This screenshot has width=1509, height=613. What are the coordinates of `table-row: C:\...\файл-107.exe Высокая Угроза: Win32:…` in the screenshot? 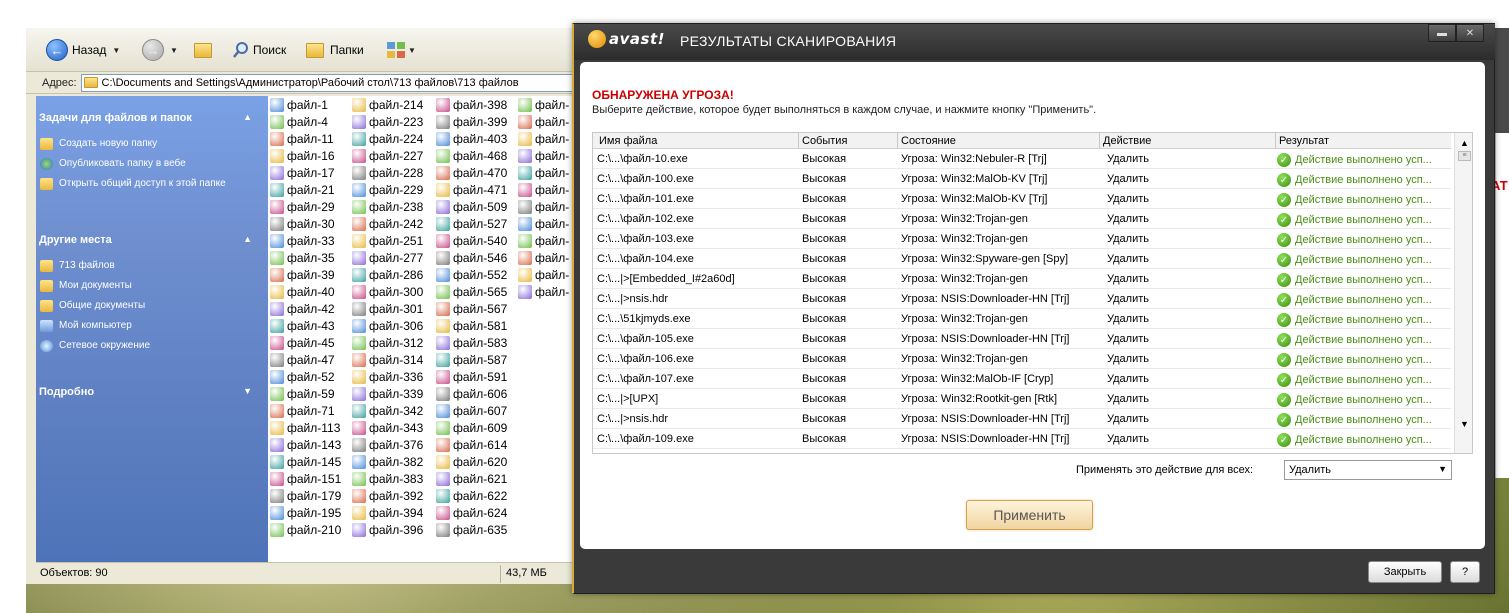 It's located at (1022, 379).